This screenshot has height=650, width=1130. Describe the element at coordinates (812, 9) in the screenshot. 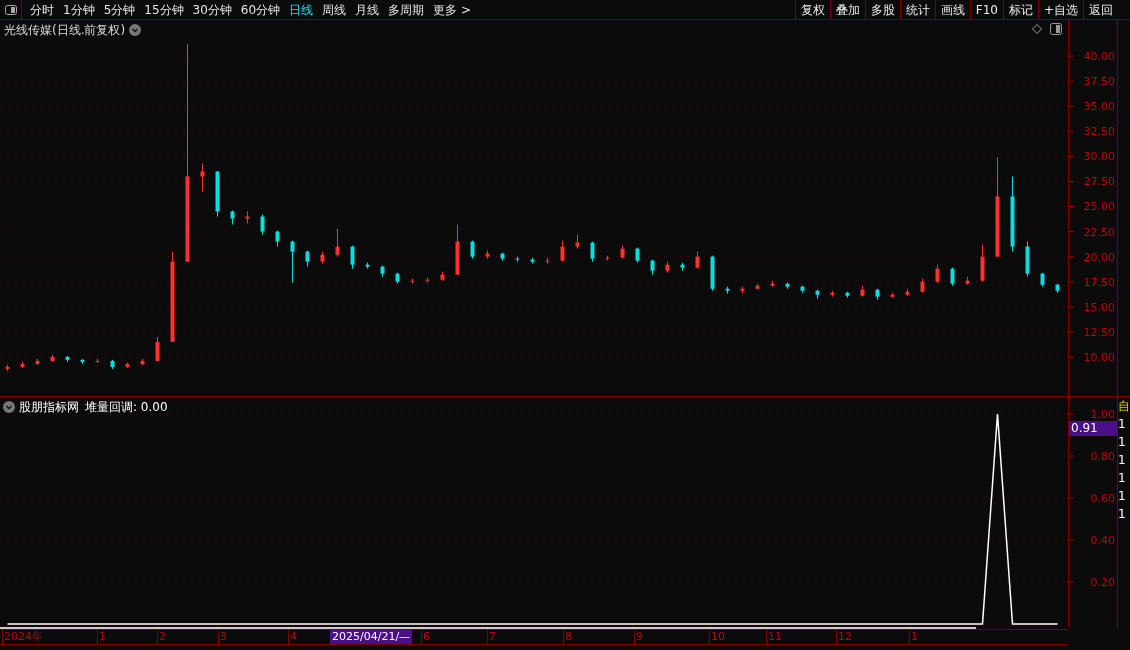

I see `toolbar-button: 复权` at that location.